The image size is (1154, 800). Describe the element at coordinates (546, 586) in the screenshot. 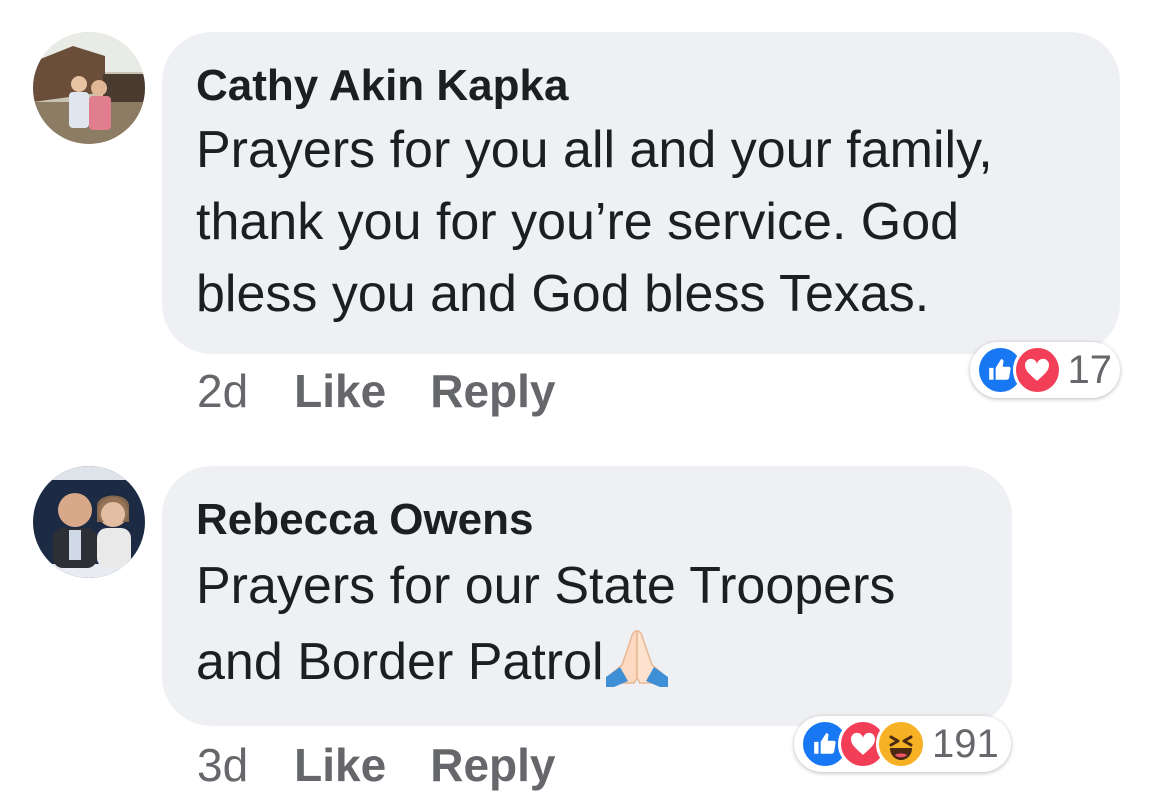

I see `comment-text-line: Prayers for our State Troopers` at that location.